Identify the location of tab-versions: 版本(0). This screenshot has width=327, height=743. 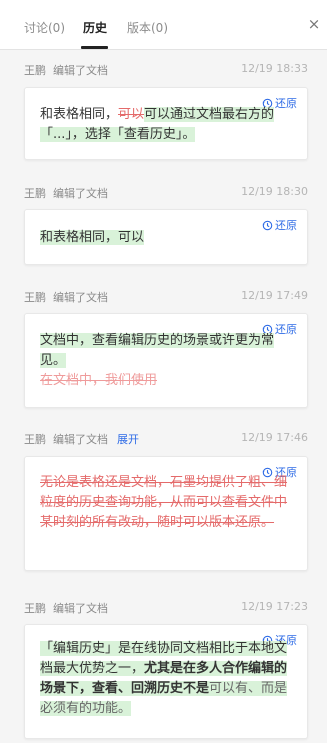
(147, 27).